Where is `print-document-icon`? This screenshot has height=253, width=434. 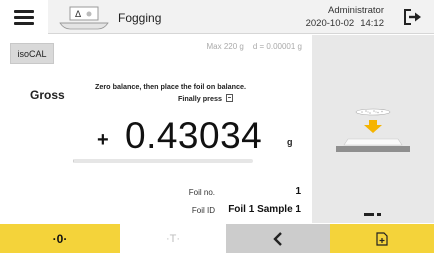 print-document-icon is located at coordinates (382, 238).